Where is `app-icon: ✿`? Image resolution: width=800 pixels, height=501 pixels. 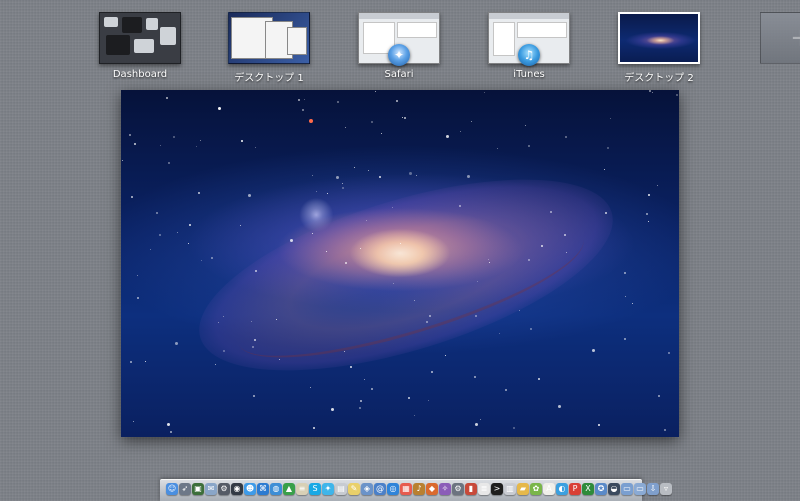
app-icon: ✿ is located at coordinates (536, 489).